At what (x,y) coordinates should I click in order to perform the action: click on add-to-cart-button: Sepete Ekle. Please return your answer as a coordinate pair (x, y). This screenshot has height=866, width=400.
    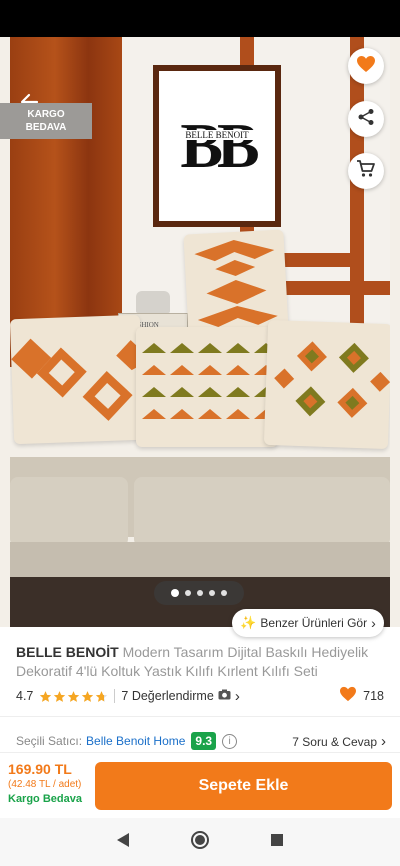
    Looking at the image, I should click on (243, 786).